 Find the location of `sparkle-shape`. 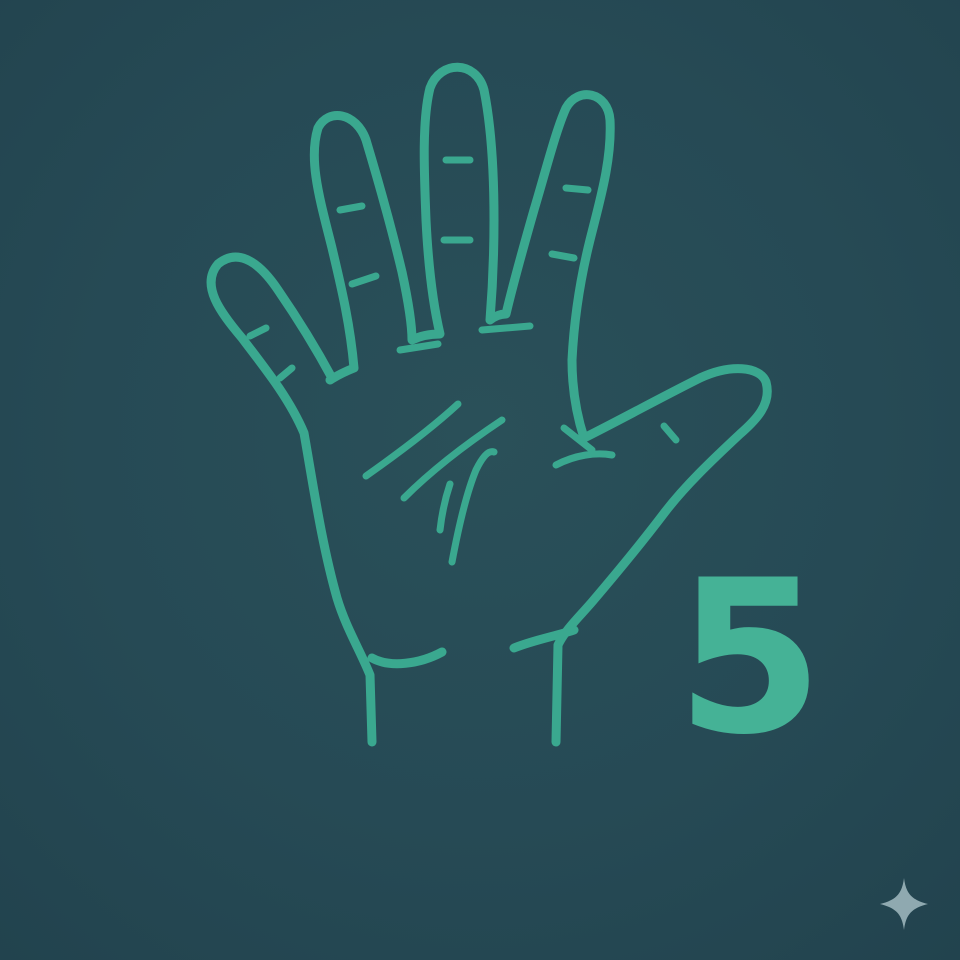

sparkle-shape is located at coordinates (904, 904).